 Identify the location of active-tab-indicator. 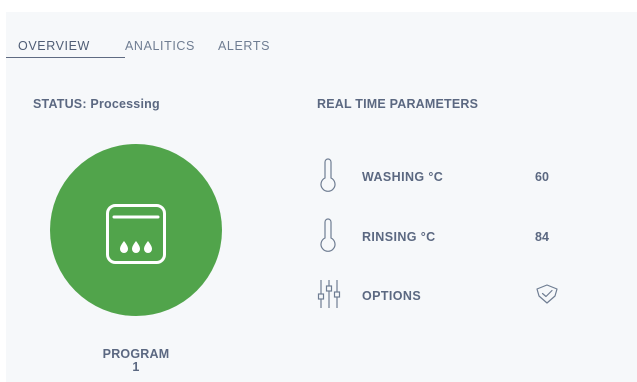
(65, 57).